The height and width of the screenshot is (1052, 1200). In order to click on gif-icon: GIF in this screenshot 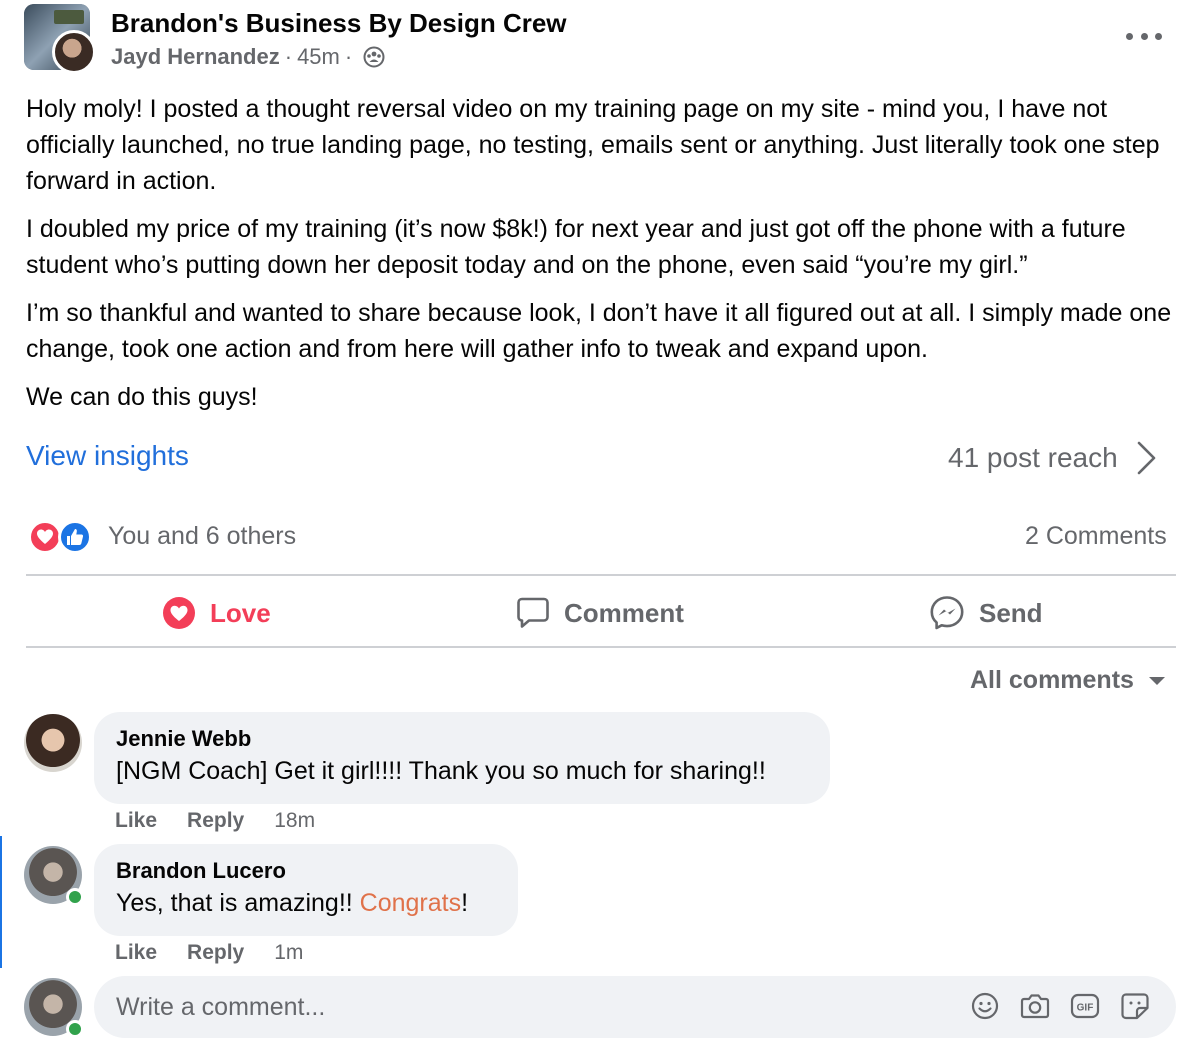, I will do `click(1085, 1006)`.